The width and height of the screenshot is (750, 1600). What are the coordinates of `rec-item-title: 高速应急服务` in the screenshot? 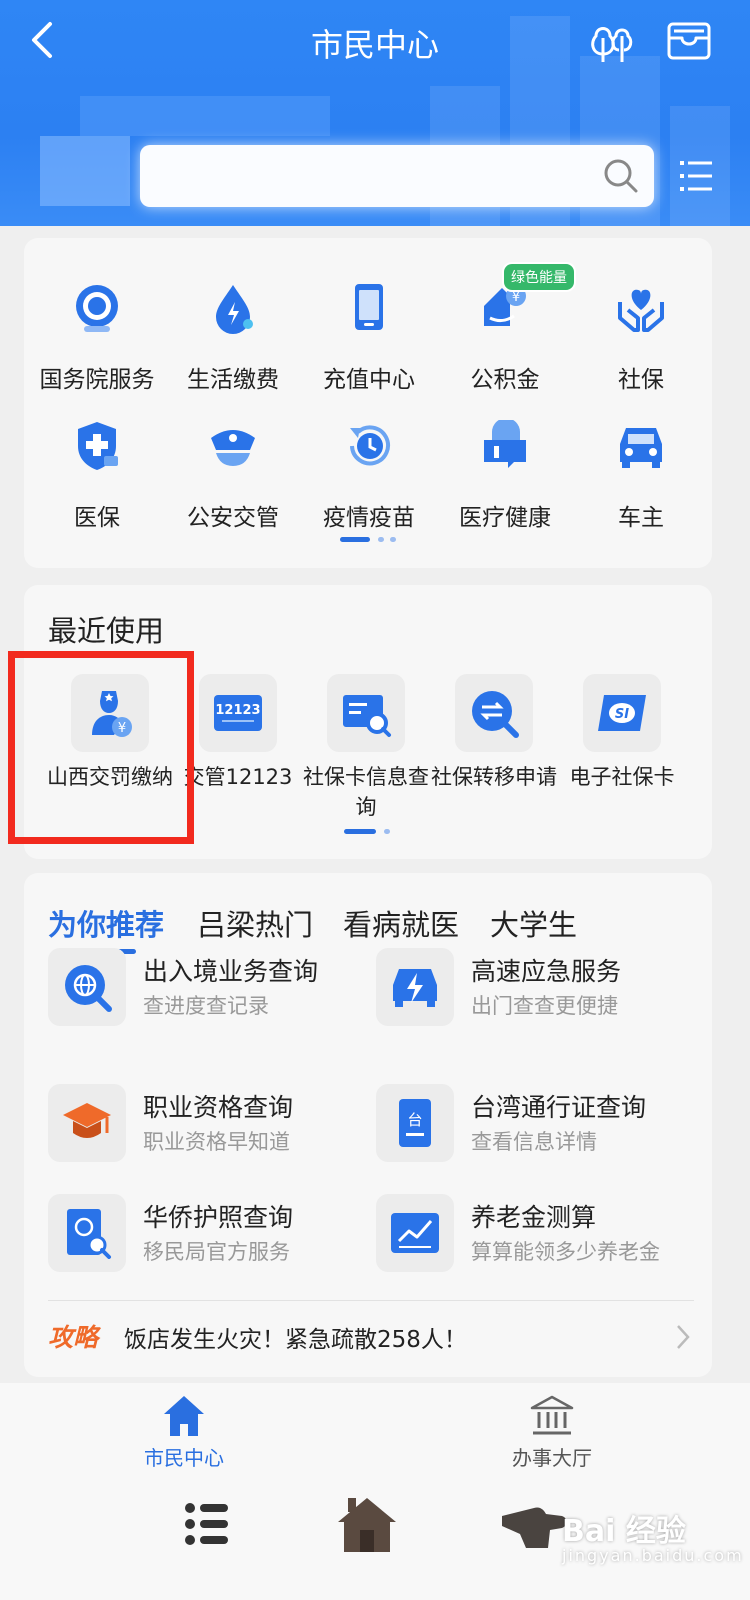 It's located at (546, 971).